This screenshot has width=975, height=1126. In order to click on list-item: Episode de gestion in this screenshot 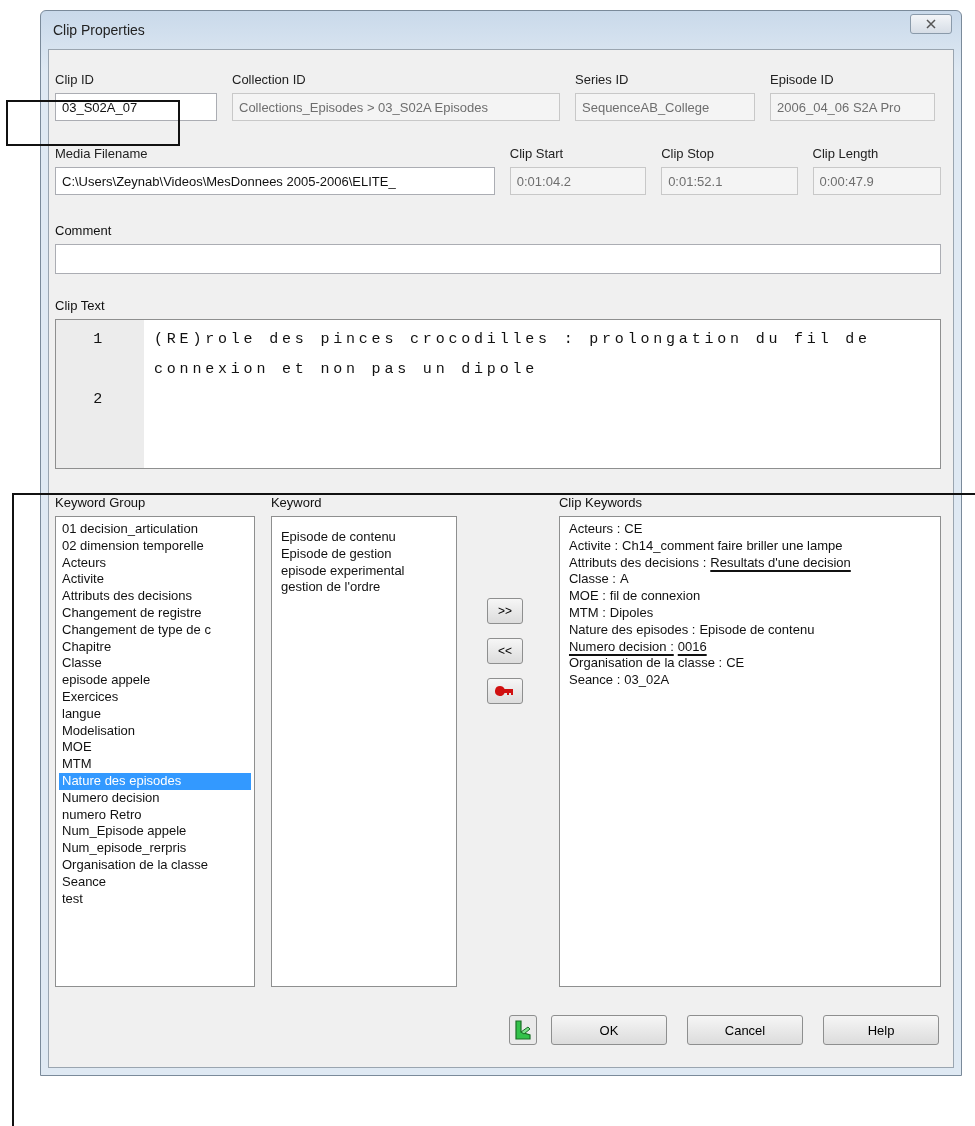, I will do `click(336, 554)`.